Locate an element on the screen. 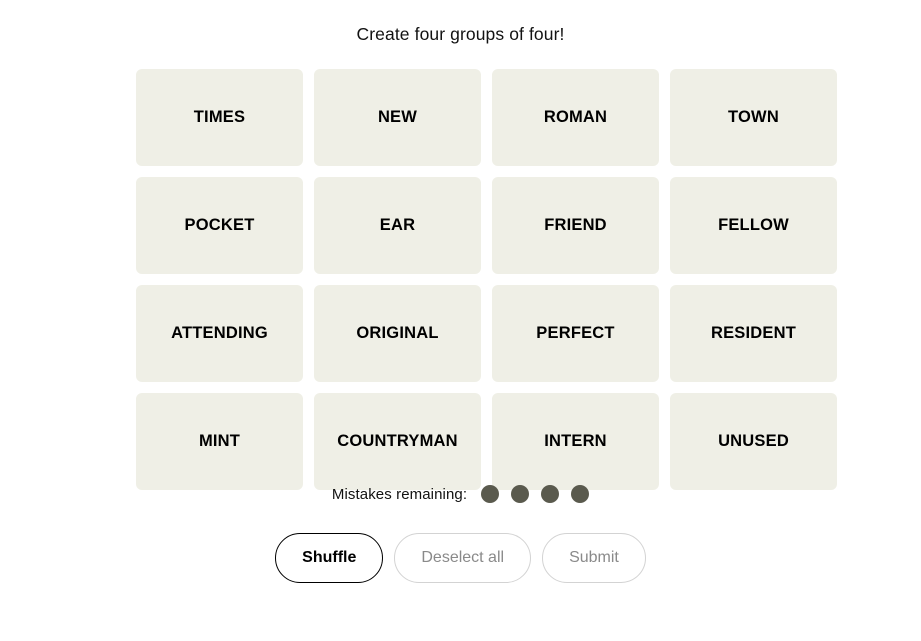  word-tile: POCKET is located at coordinates (219, 225).